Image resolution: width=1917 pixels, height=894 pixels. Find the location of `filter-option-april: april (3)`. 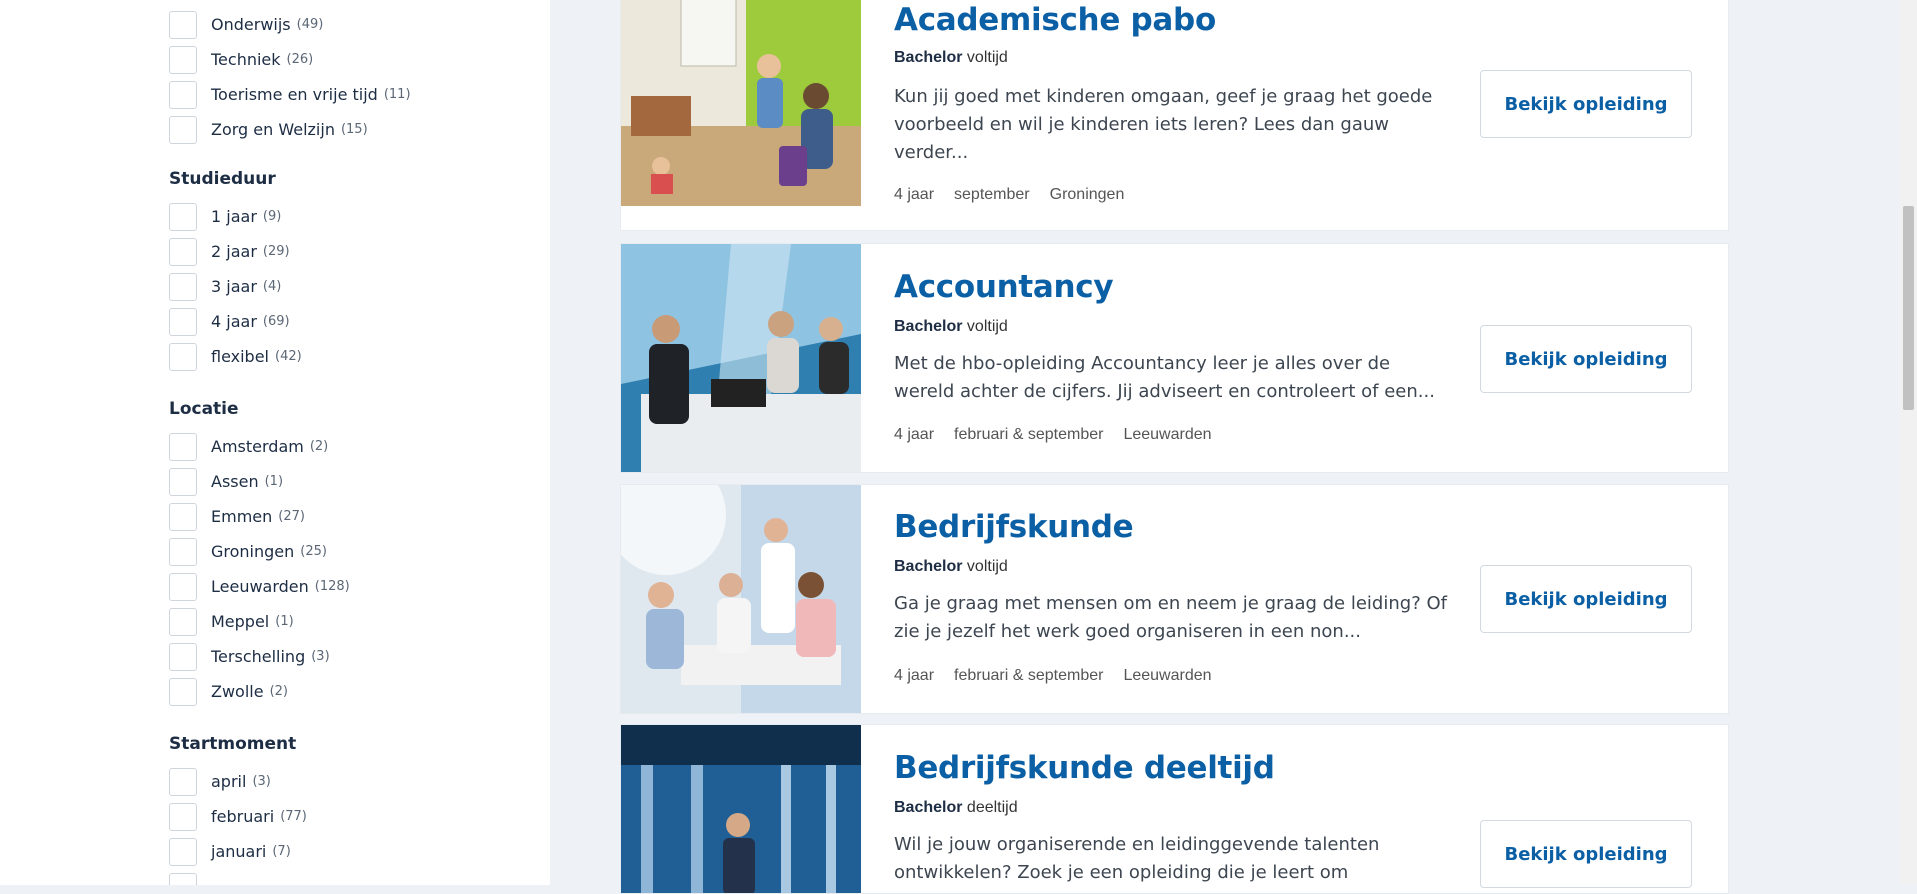

filter-option-april: april (3) is located at coordinates (238, 781).